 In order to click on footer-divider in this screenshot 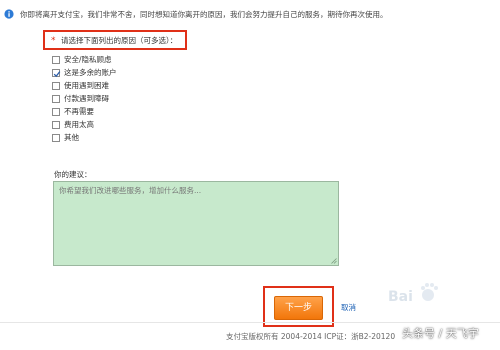, I will do `click(250, 322)`.